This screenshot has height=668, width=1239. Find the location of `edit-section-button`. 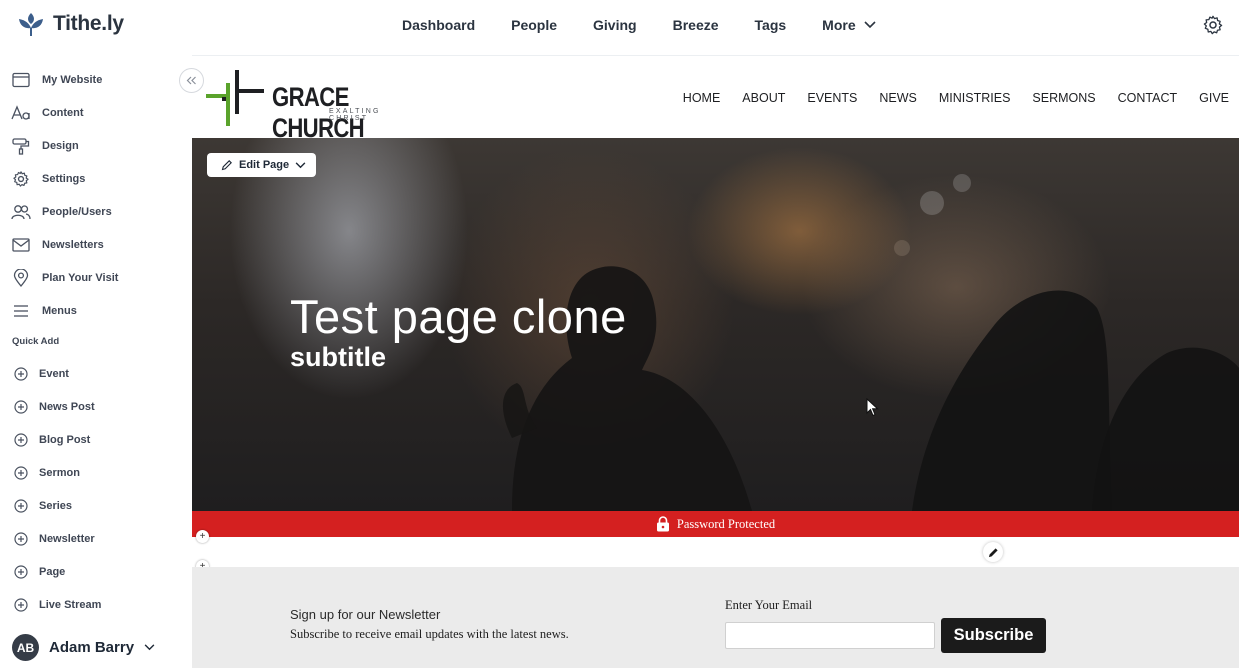

edit-section-button is located at coordinates (993, 552).